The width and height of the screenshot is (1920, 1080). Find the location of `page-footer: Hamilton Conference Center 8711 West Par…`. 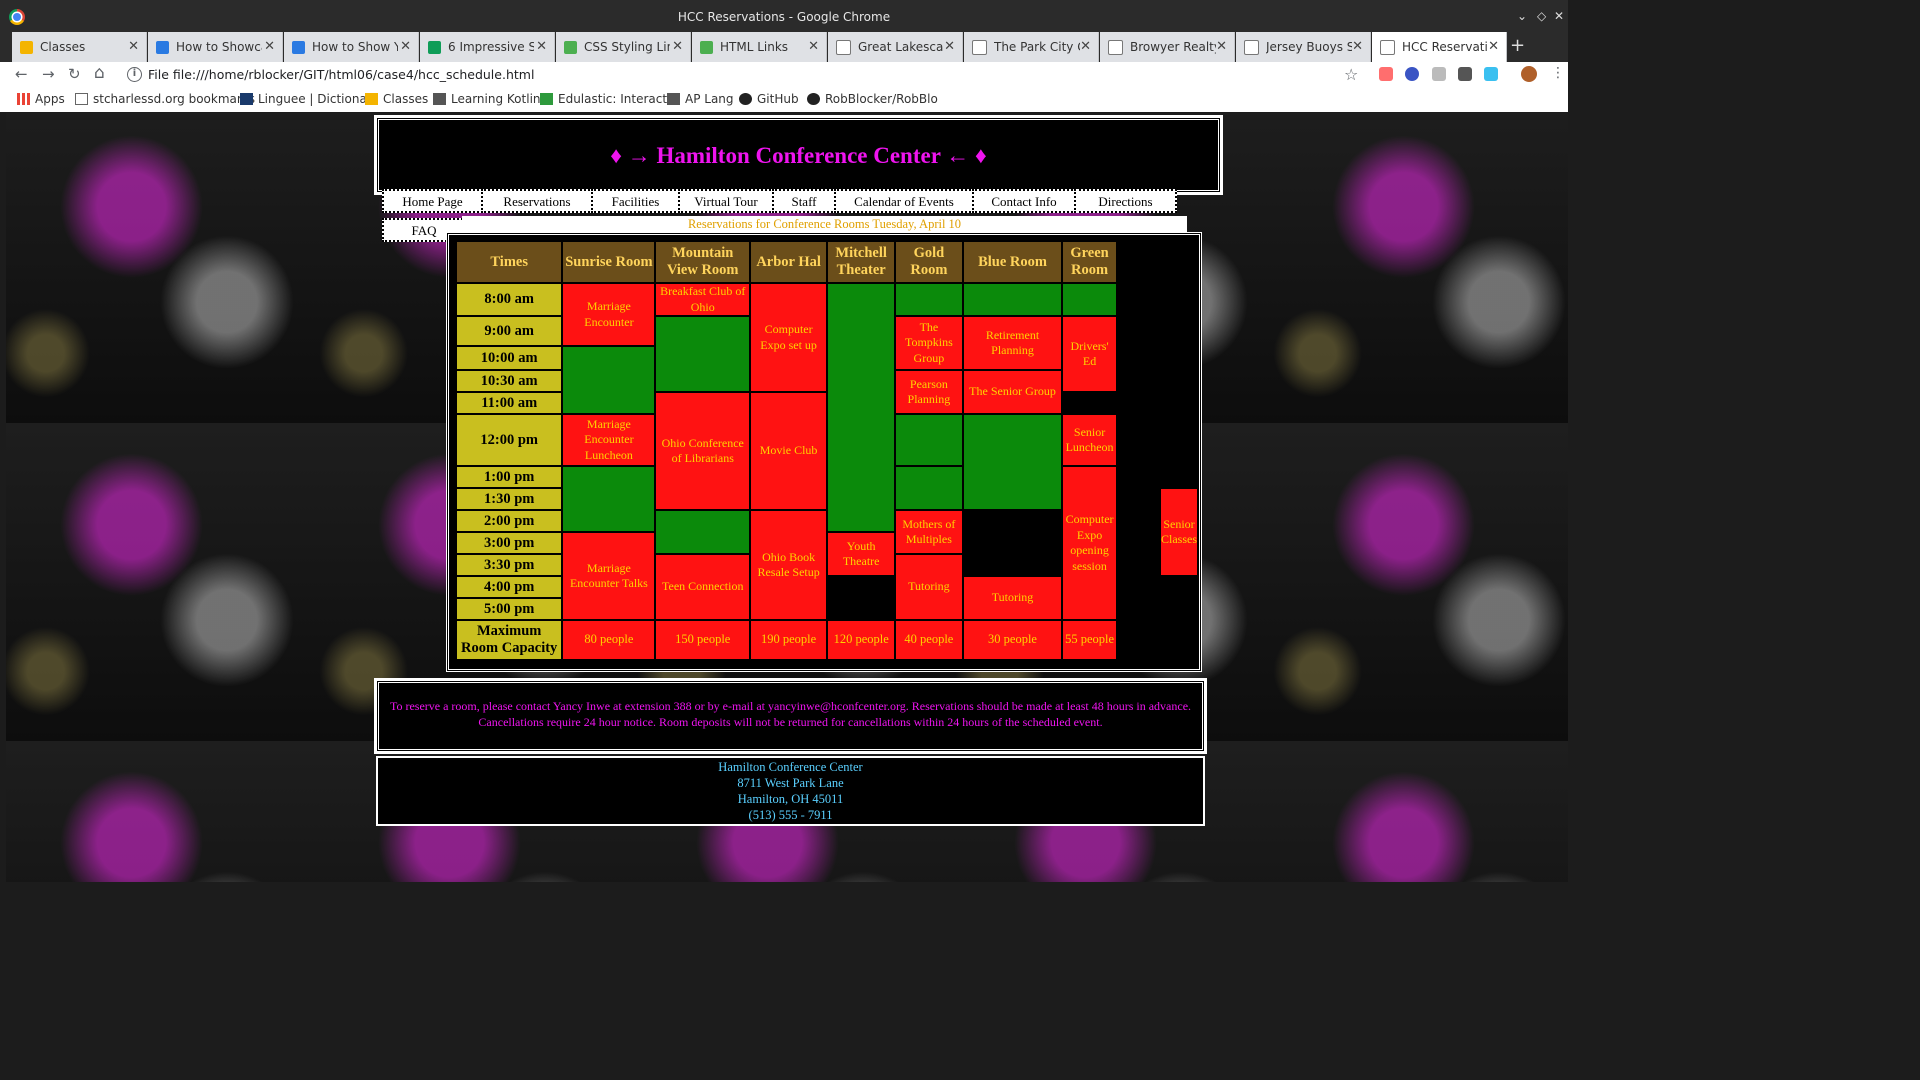

page-footer: Hamilton Conference Center 8711 West Par… is located at coordinates (790, 791).